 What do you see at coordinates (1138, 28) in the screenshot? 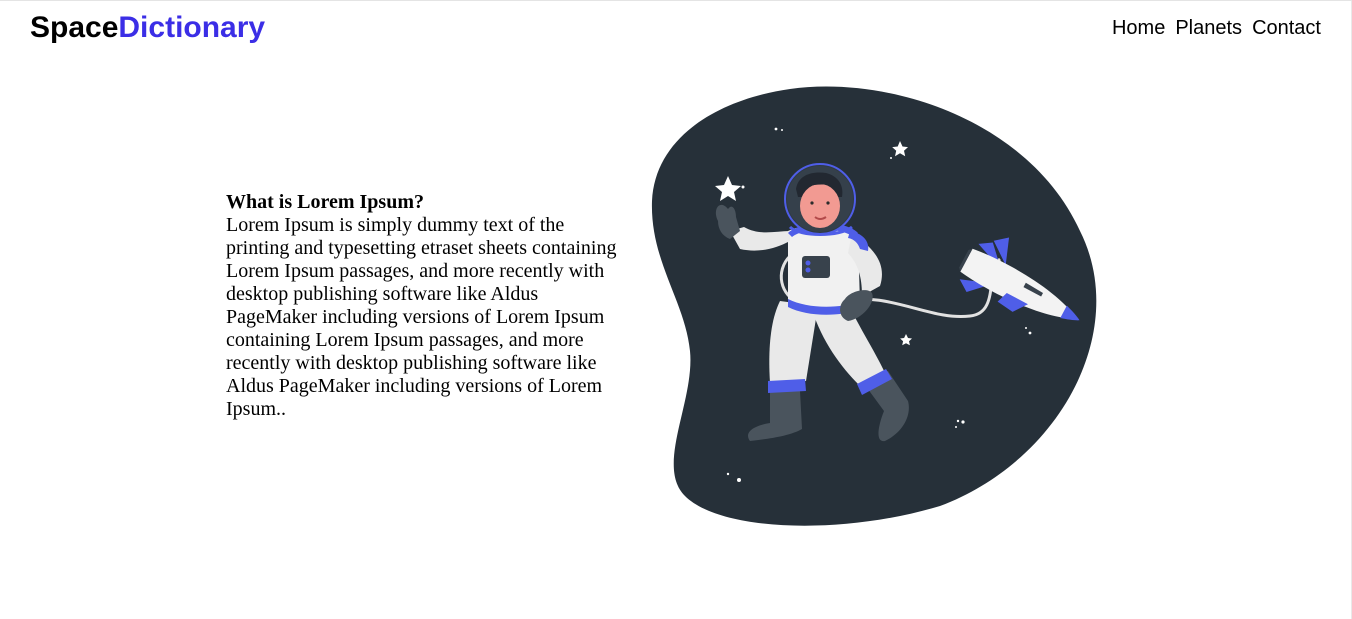
I see `nav-link-home: Home` at bounding box center [1138, 28].